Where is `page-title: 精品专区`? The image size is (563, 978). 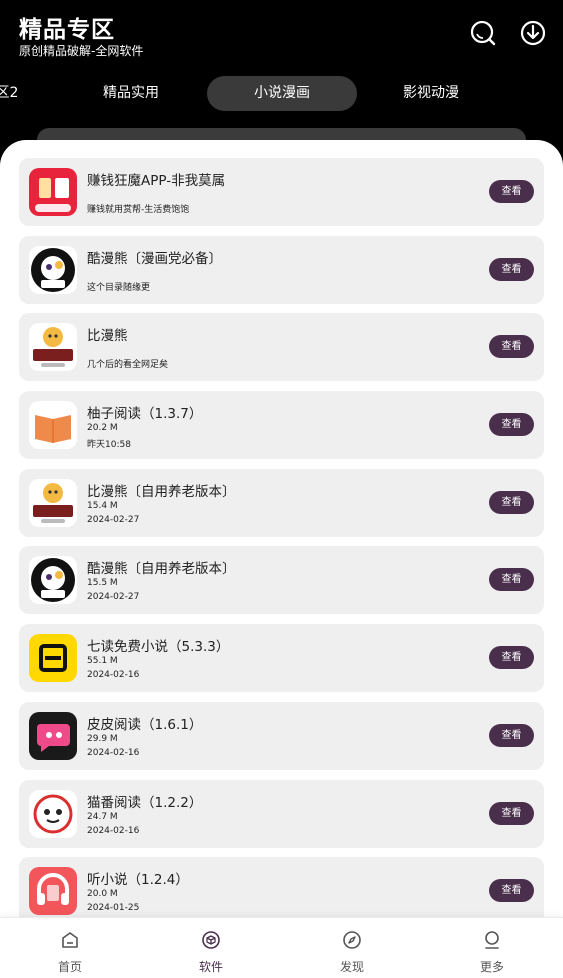
page-title: 精品专区 is located at coordinates (67, 30).